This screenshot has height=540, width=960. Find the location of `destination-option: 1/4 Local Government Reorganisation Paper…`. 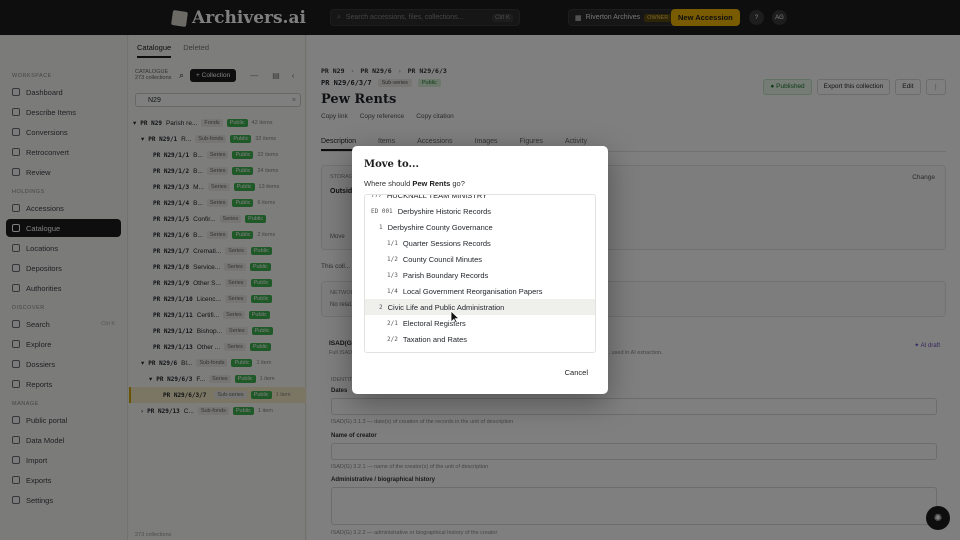

destination-option: 1/4 Local Government Reorganisation Paper… is located at coordinates (480, 291).